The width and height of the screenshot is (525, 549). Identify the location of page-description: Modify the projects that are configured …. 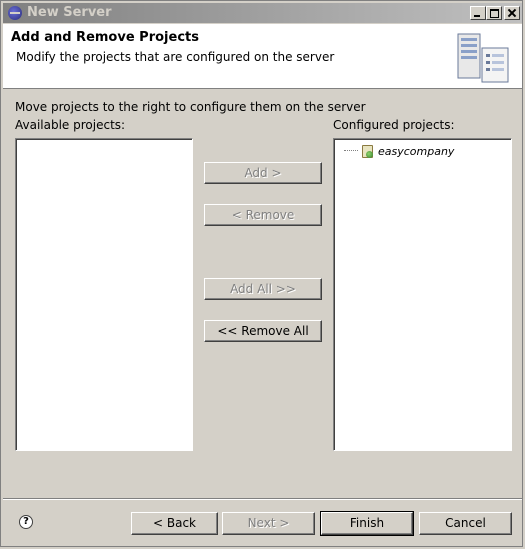
(175, 57).